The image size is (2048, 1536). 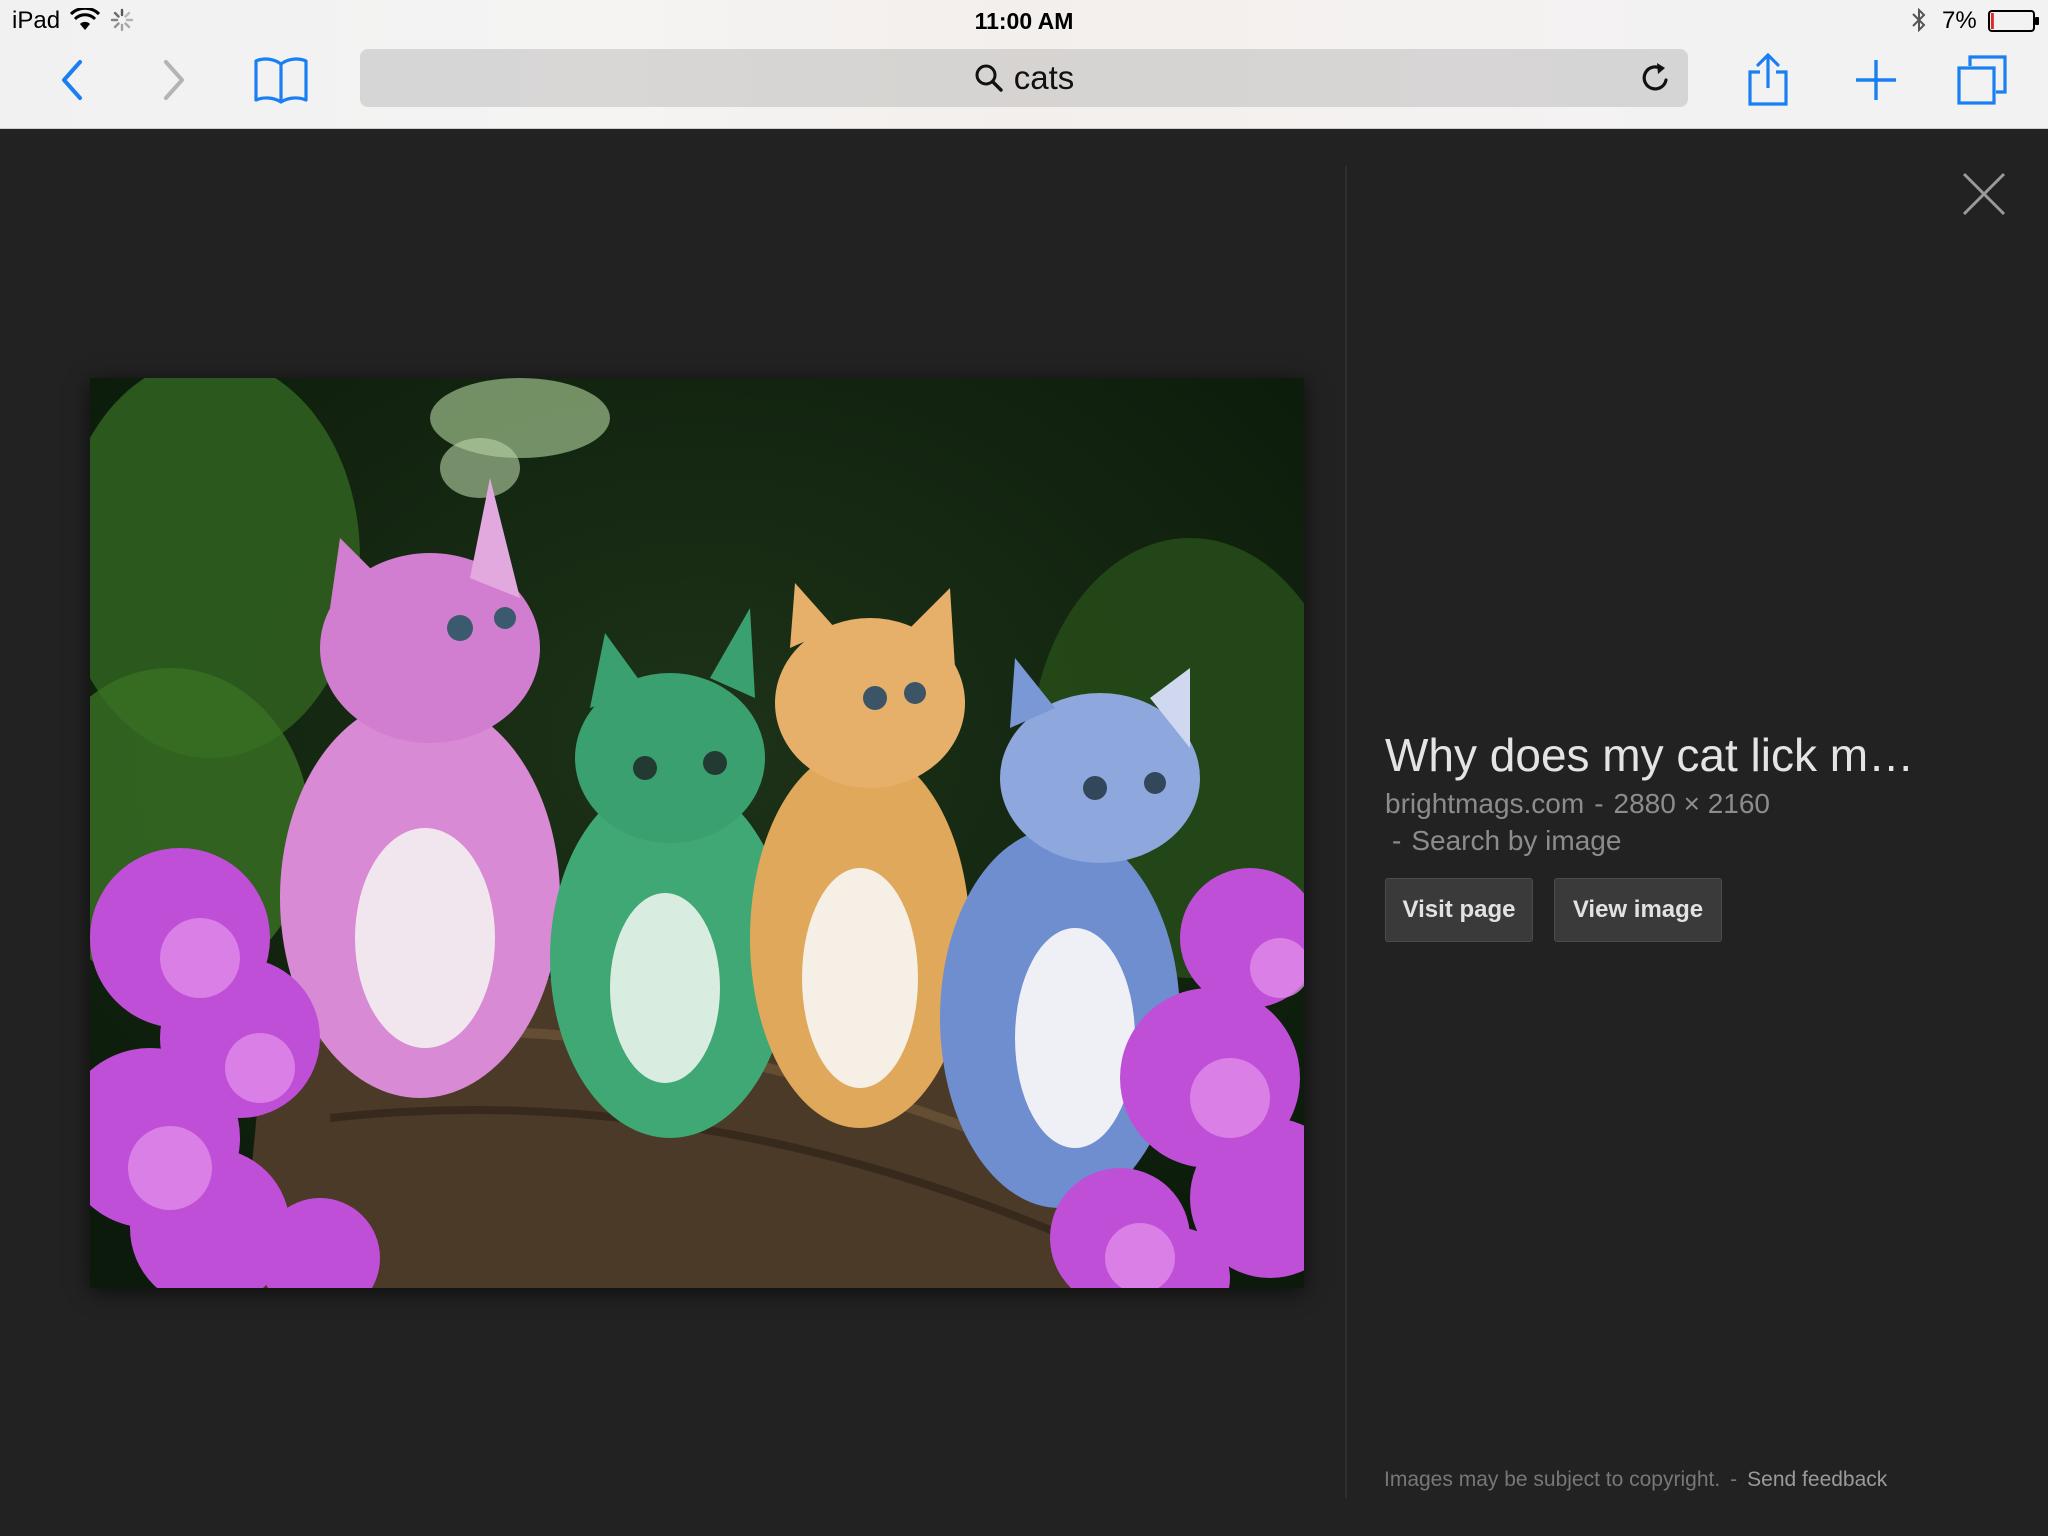 I want to click on search-icon, so click(x=989, y=78).